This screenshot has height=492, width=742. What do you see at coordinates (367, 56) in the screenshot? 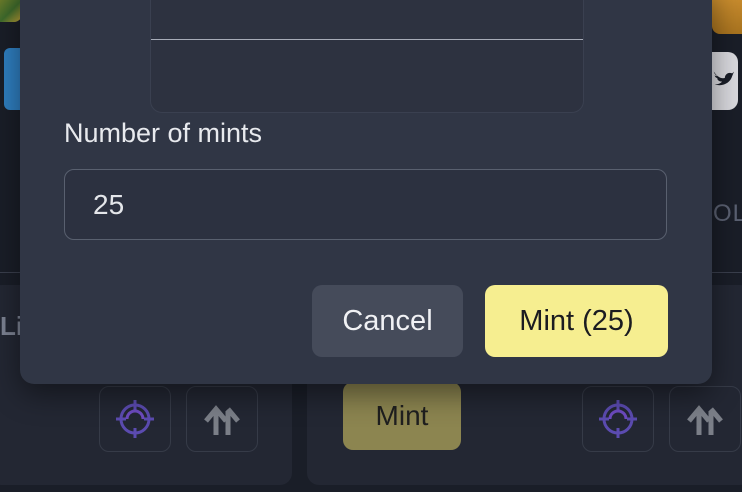
I see `preview-panel` at bounding box center [367, 56].